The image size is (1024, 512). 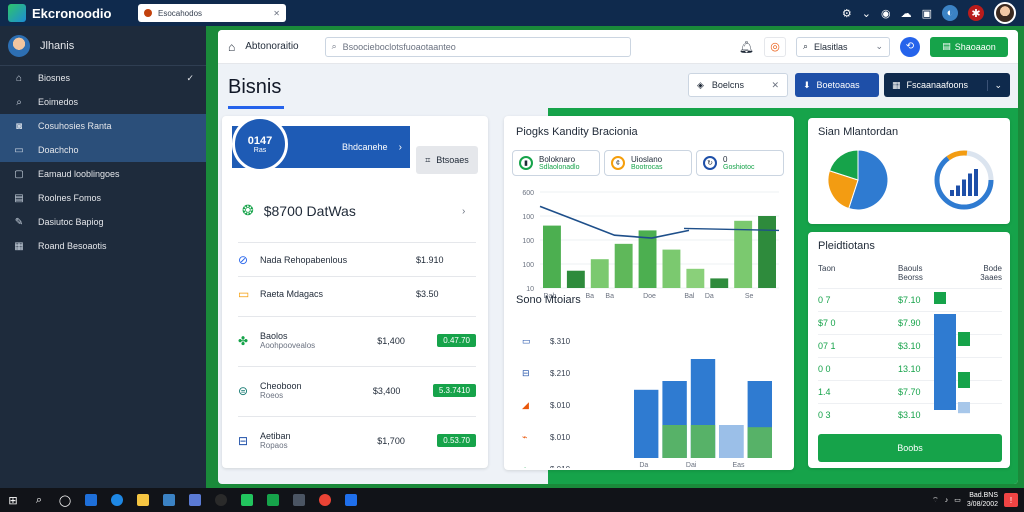 I want to click on list-item-value: $3,400, so click(x=386, y=390).